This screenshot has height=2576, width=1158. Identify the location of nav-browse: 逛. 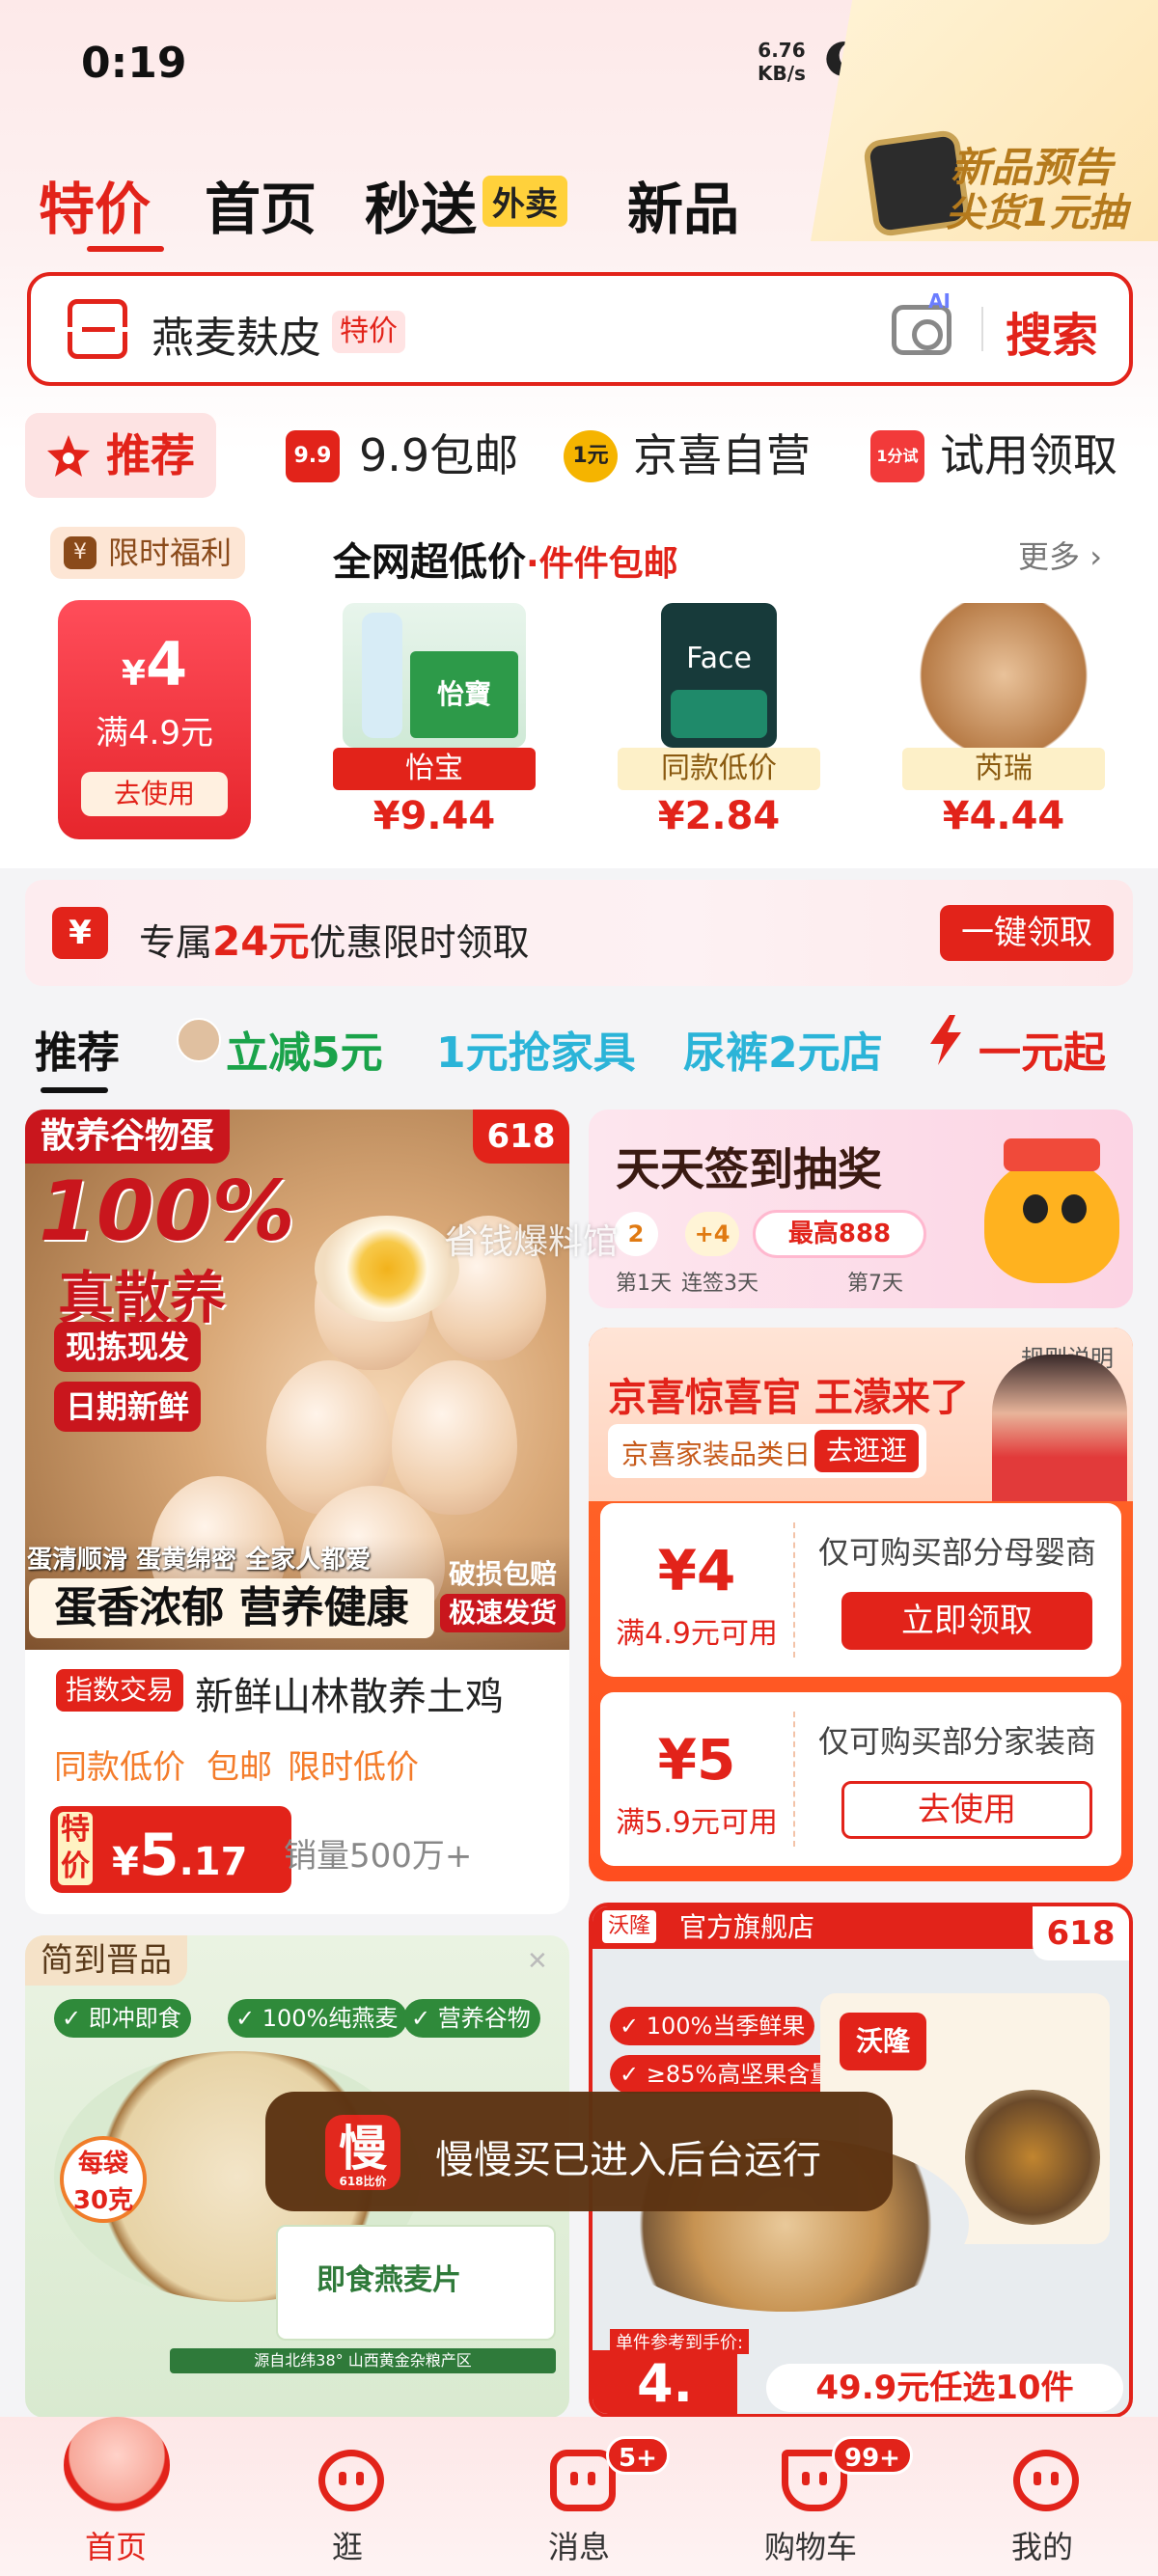
(347, 2497).